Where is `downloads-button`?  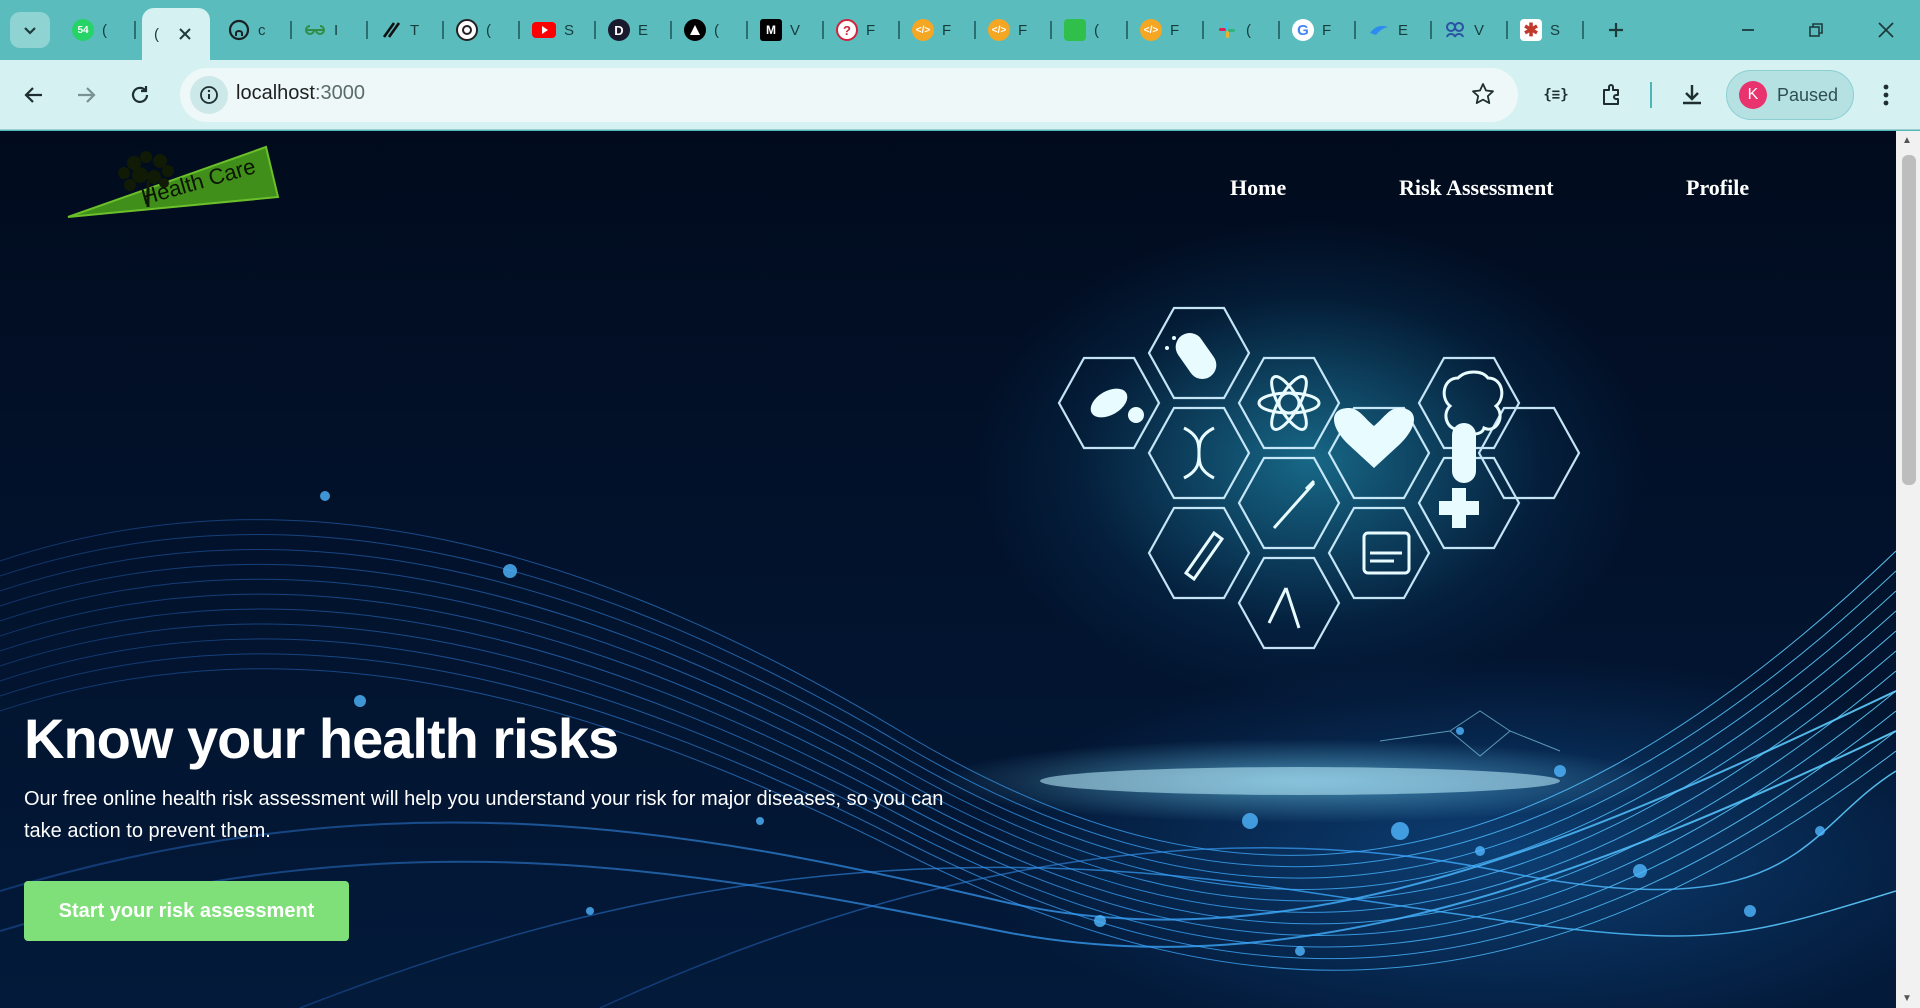
downloads-button is located at coordinates (1692, 95).